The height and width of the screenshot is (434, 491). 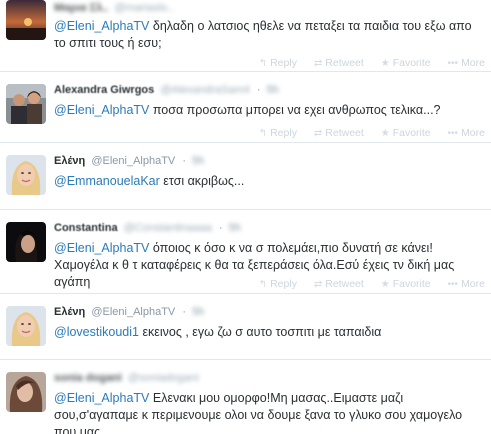 What do you see at coordinates (168, 228) in the screenshot?
I see `tweet-username: @Constantinaaaa` at bounding box center [168, 228].